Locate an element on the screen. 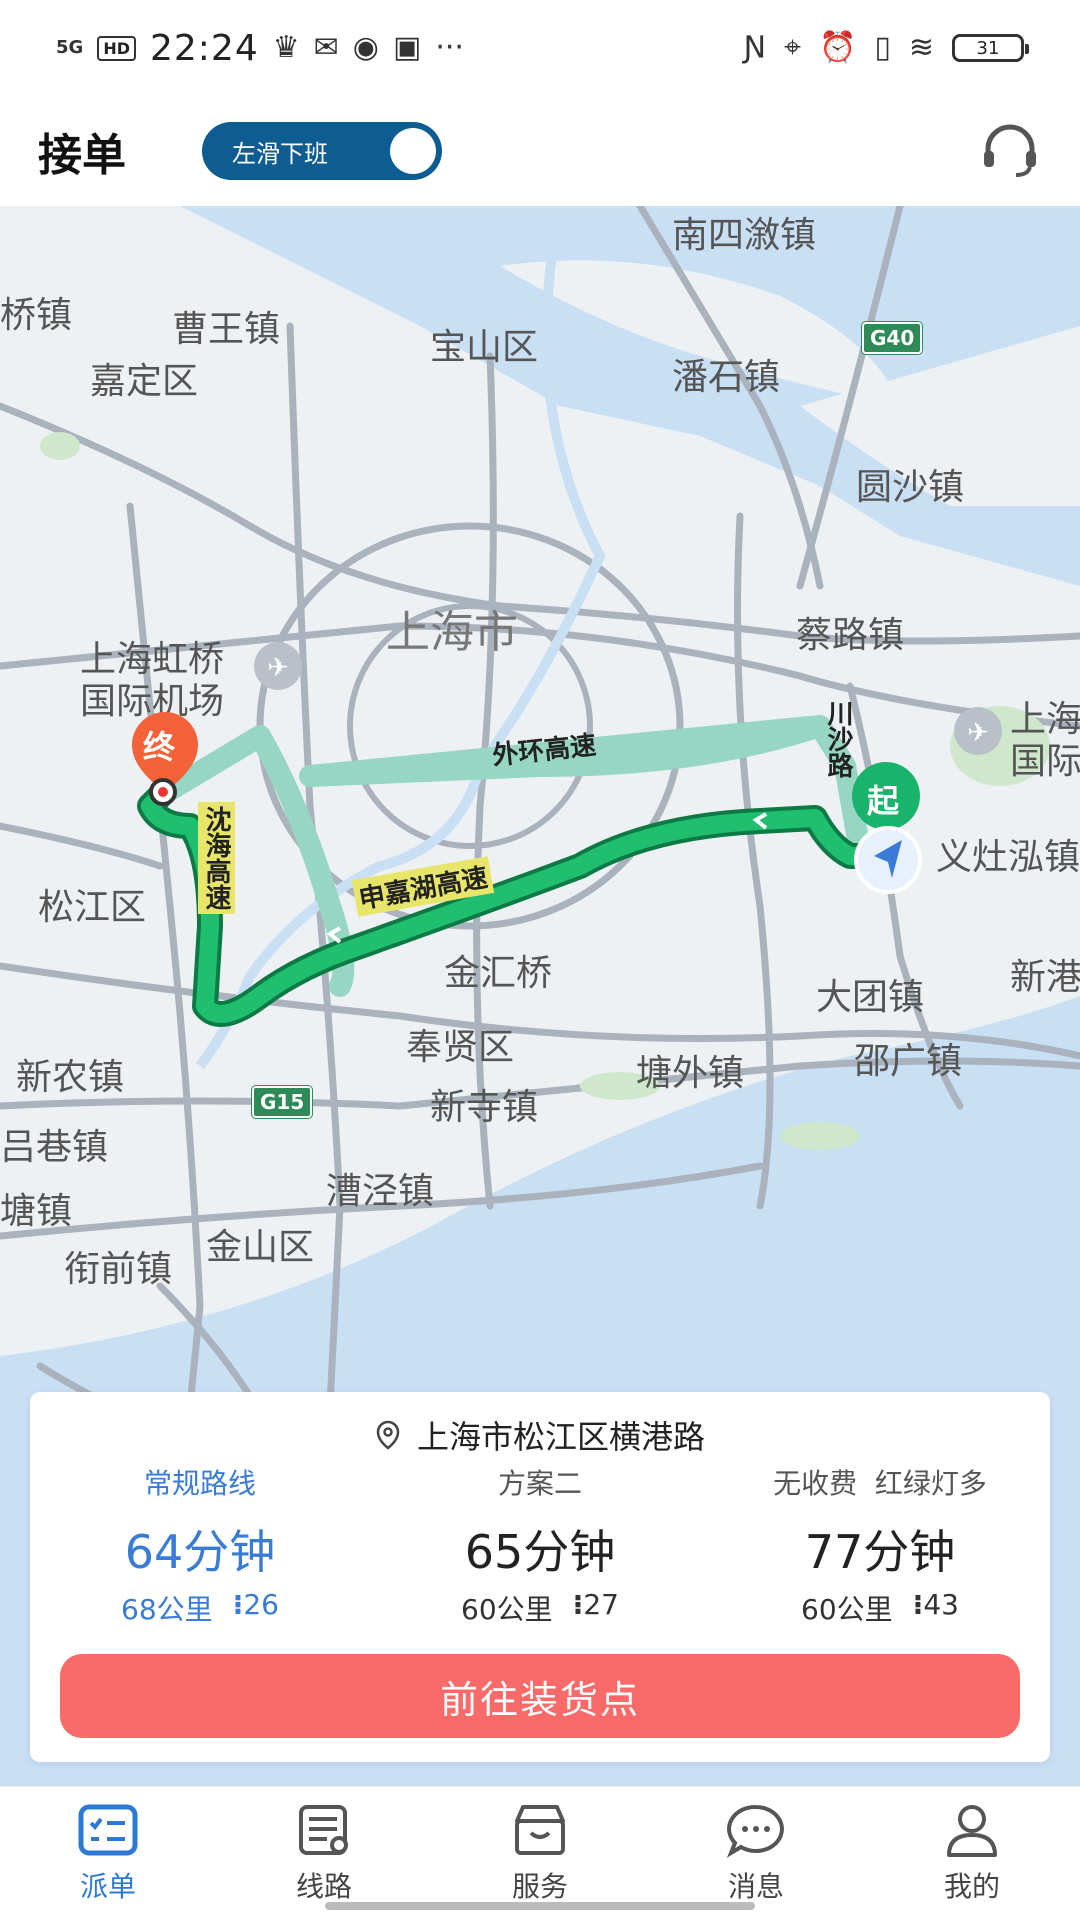  plan-meta: 60公里 ⁝27 is located at coordinates (540, 1608).